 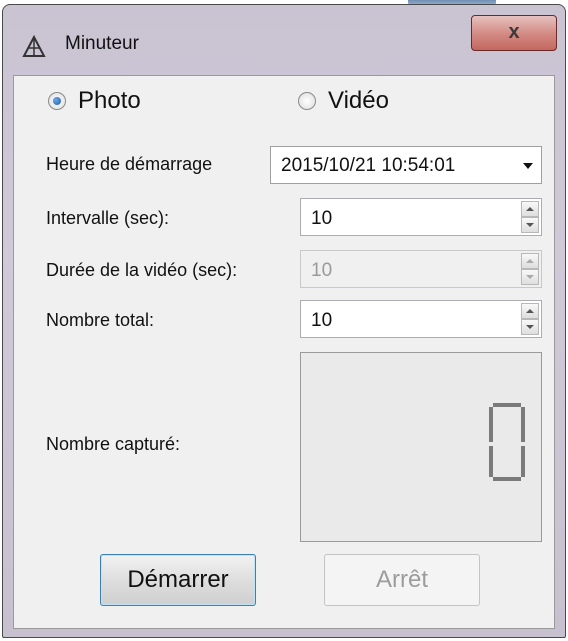 I want to click on start-button: Démarrer, so click(x=178, y=580).